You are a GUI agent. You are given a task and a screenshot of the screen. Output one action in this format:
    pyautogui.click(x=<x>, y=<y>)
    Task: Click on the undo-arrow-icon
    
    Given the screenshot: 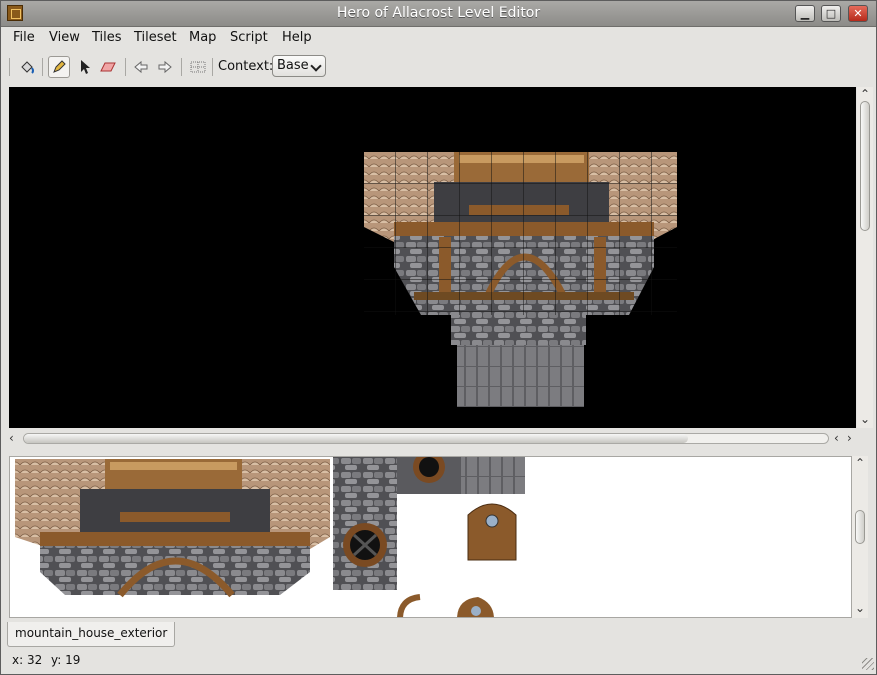 What is the action you would take?
    pyautogui.click(x=141, y=67)
    